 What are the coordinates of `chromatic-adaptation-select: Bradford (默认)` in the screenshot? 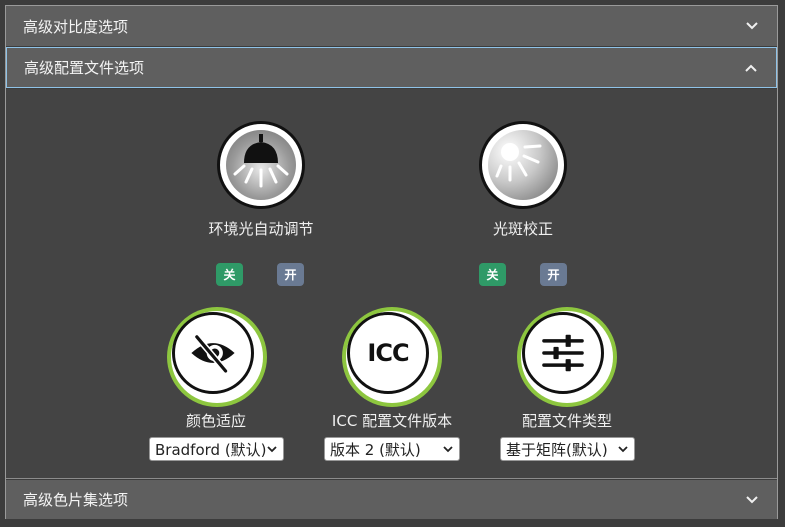 It's located at (216, 449).